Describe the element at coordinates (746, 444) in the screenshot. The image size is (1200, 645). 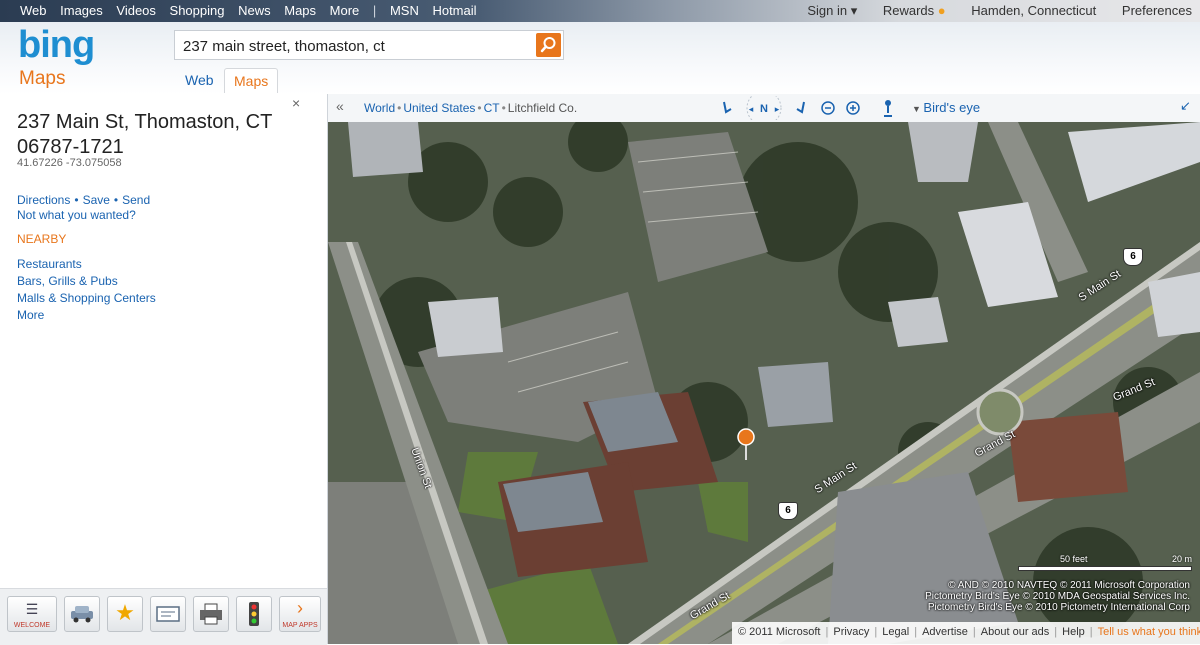
I see `location-pin-icon` at that location.